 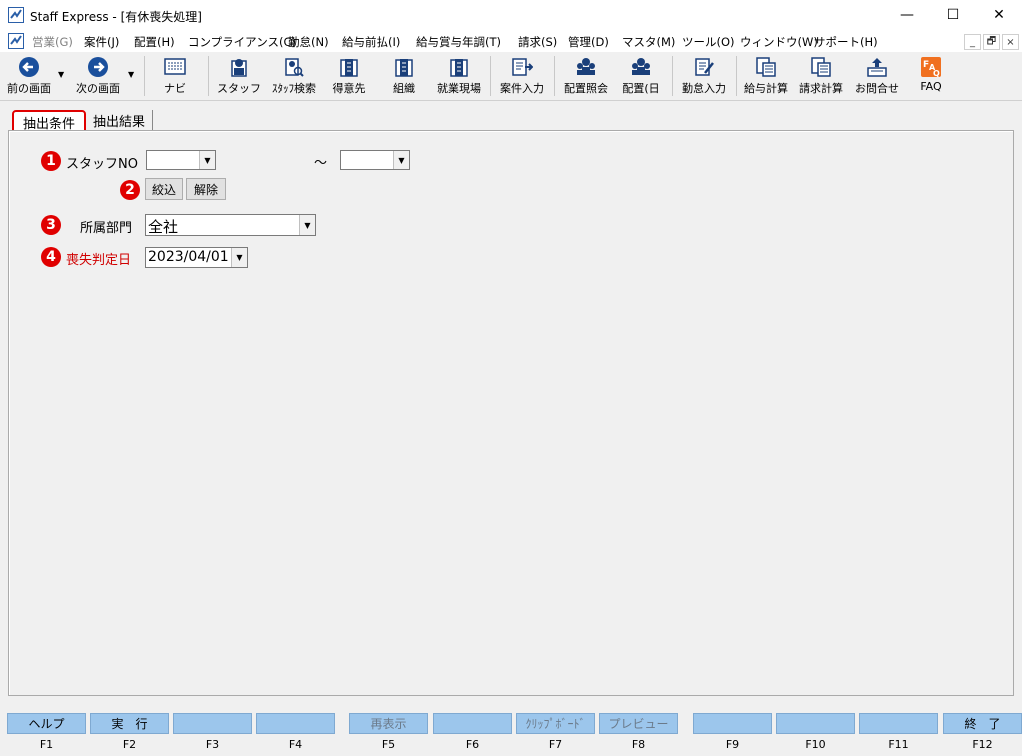 I want to click on close-button: ✕, so click(x=999, y=15).